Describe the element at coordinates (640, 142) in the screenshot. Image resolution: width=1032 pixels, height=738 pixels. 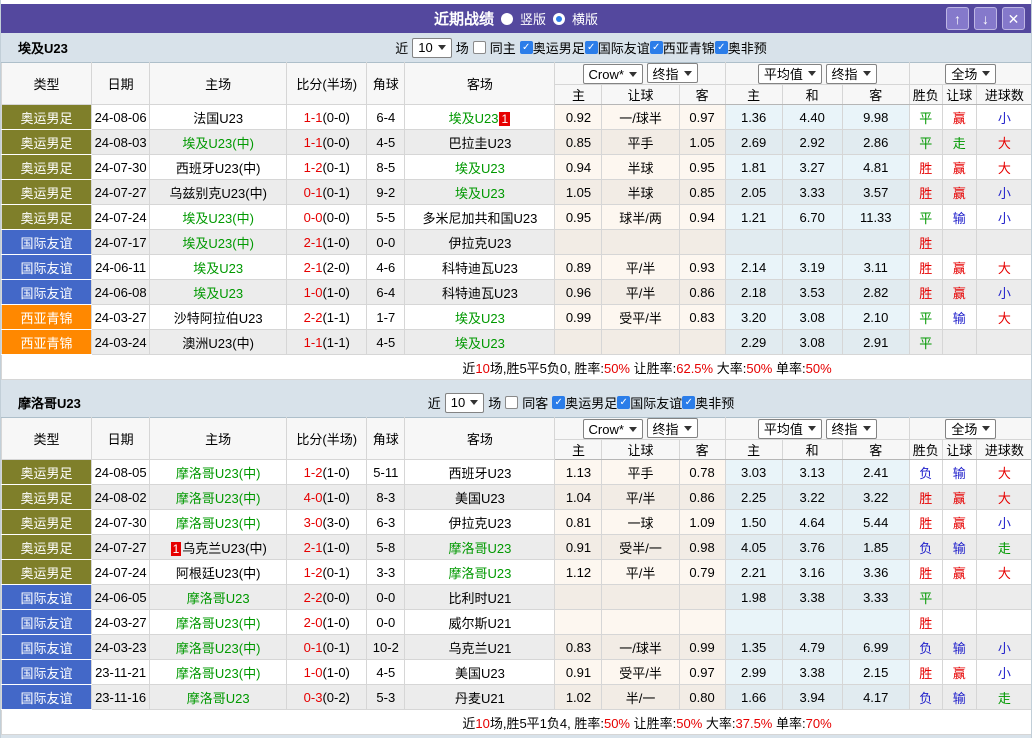
I see `asian-handicap-cell: 平手` at that location.